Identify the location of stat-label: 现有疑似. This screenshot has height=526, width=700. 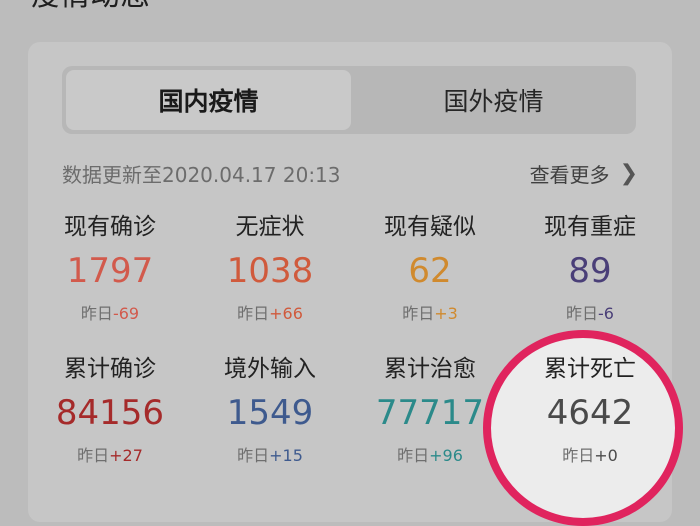
(430, 227).